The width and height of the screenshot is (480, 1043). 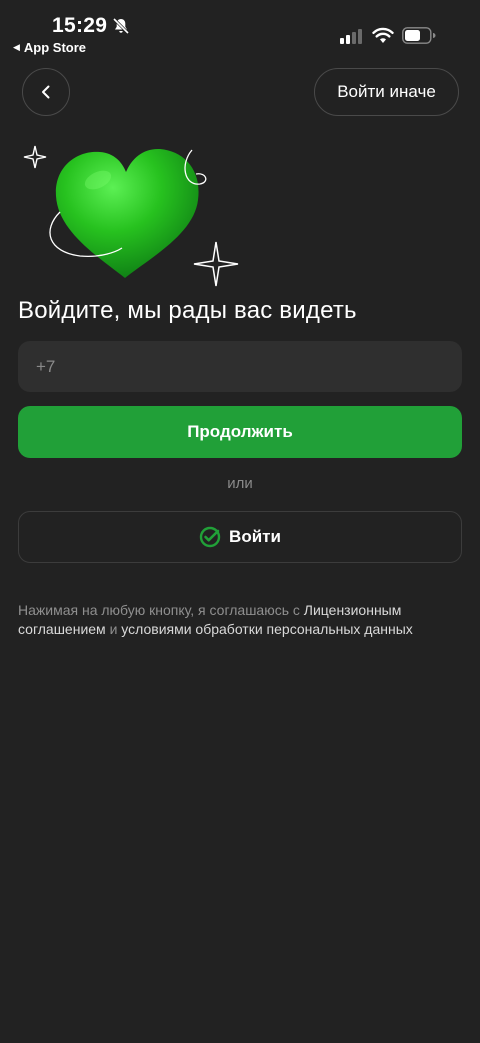 What do you see at coordinates (113, 629) in the screenshot?
I see `legal-text-part2: и` at bounding box center [113, 629].